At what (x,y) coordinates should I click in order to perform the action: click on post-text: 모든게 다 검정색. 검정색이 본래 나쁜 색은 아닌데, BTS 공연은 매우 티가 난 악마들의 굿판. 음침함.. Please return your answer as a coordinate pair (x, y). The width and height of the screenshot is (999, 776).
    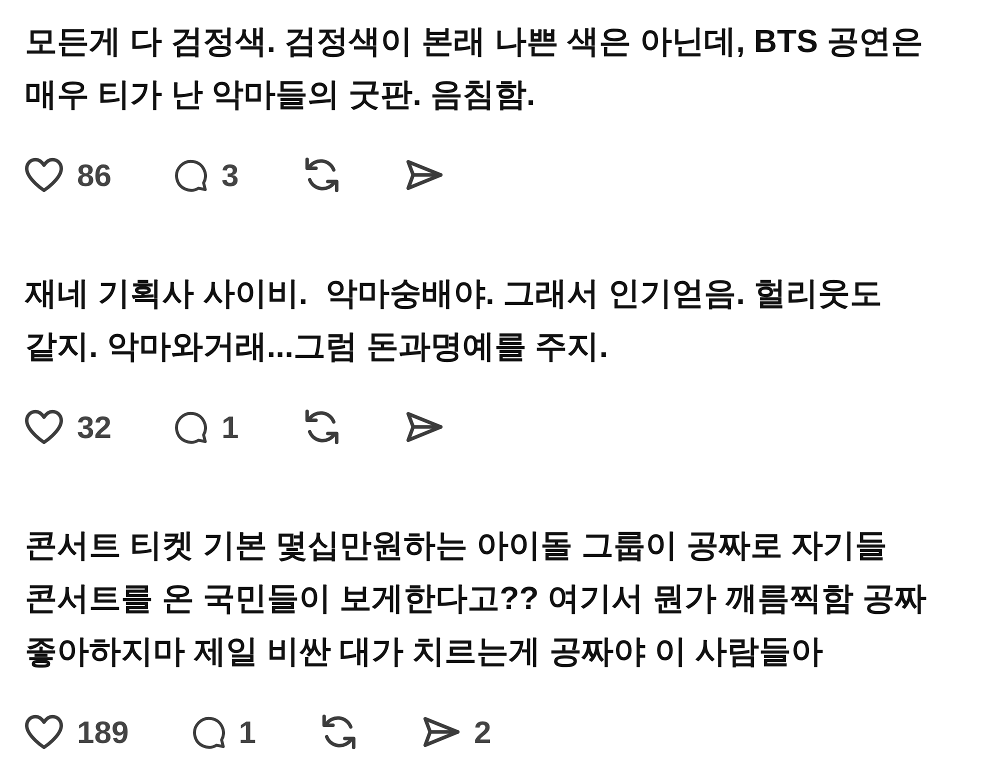
    Looking at the image, I should click on (474, 68).